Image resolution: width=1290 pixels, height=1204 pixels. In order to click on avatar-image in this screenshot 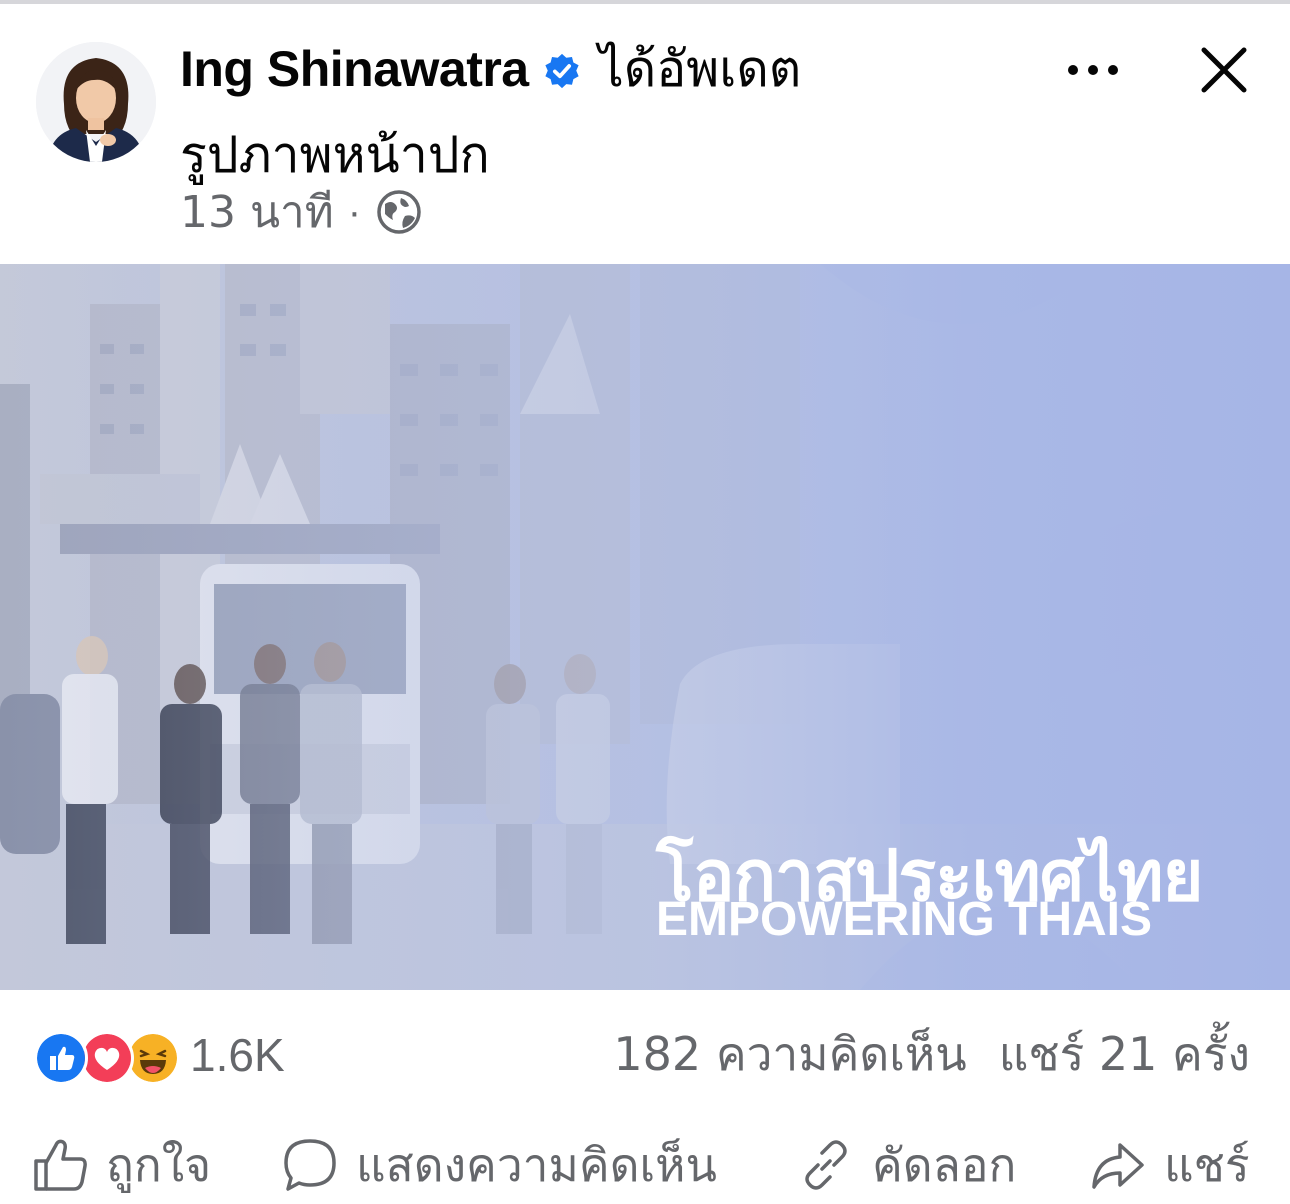, I will do `click(96, 102)`.